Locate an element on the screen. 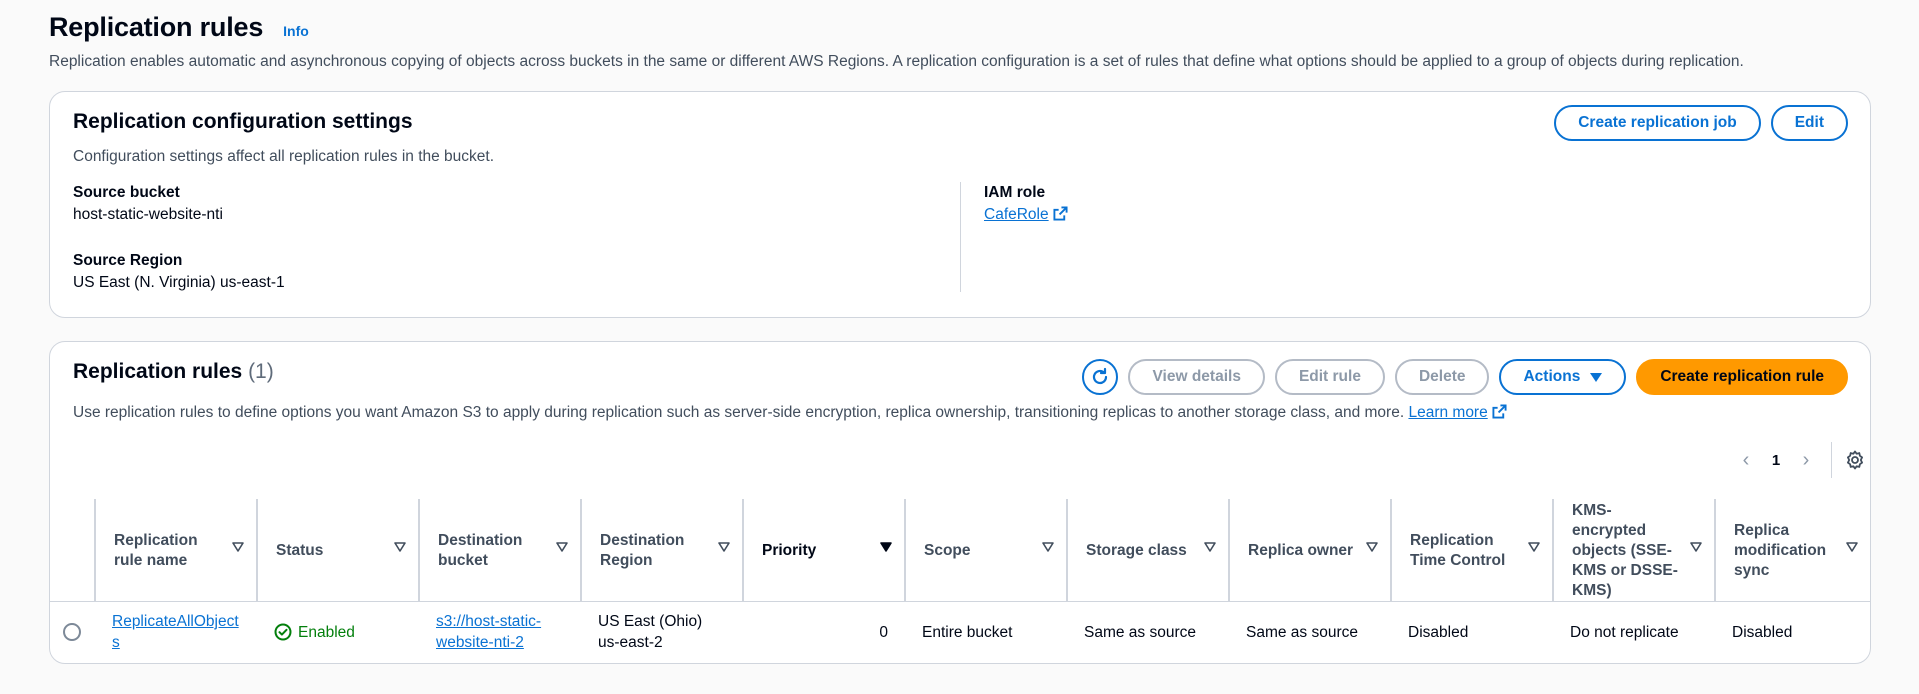 The image size is (1919, 694). page-number: 1 is located at coordinates (1776, 460).